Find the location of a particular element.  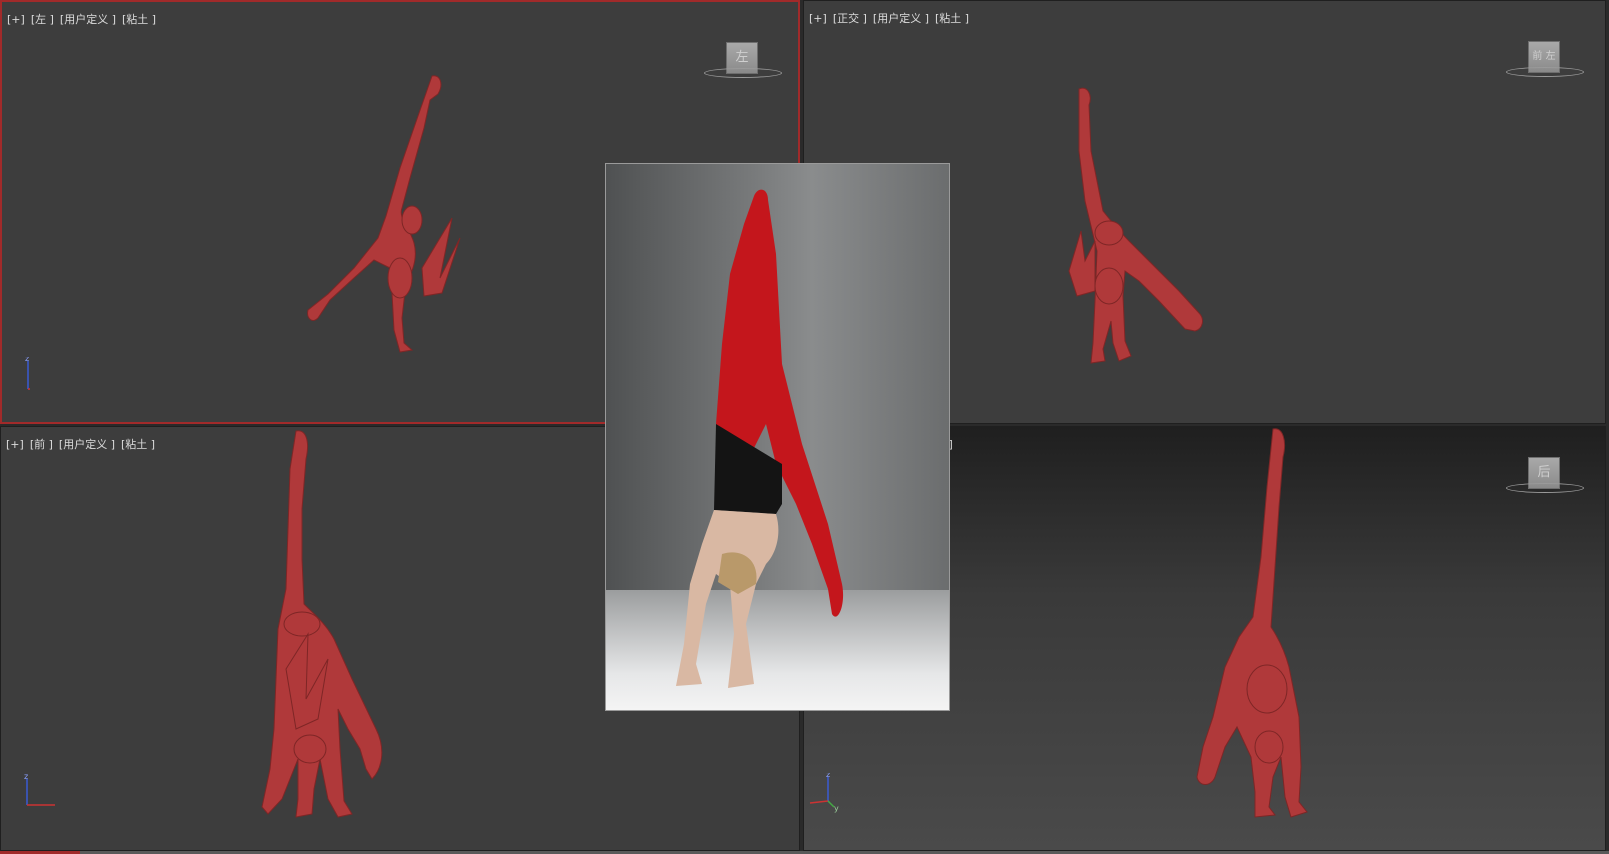

viewport-label-menu: [+] [正交 ] [用户定义 ] [粘土 ] is located at coordinates (892, 18).